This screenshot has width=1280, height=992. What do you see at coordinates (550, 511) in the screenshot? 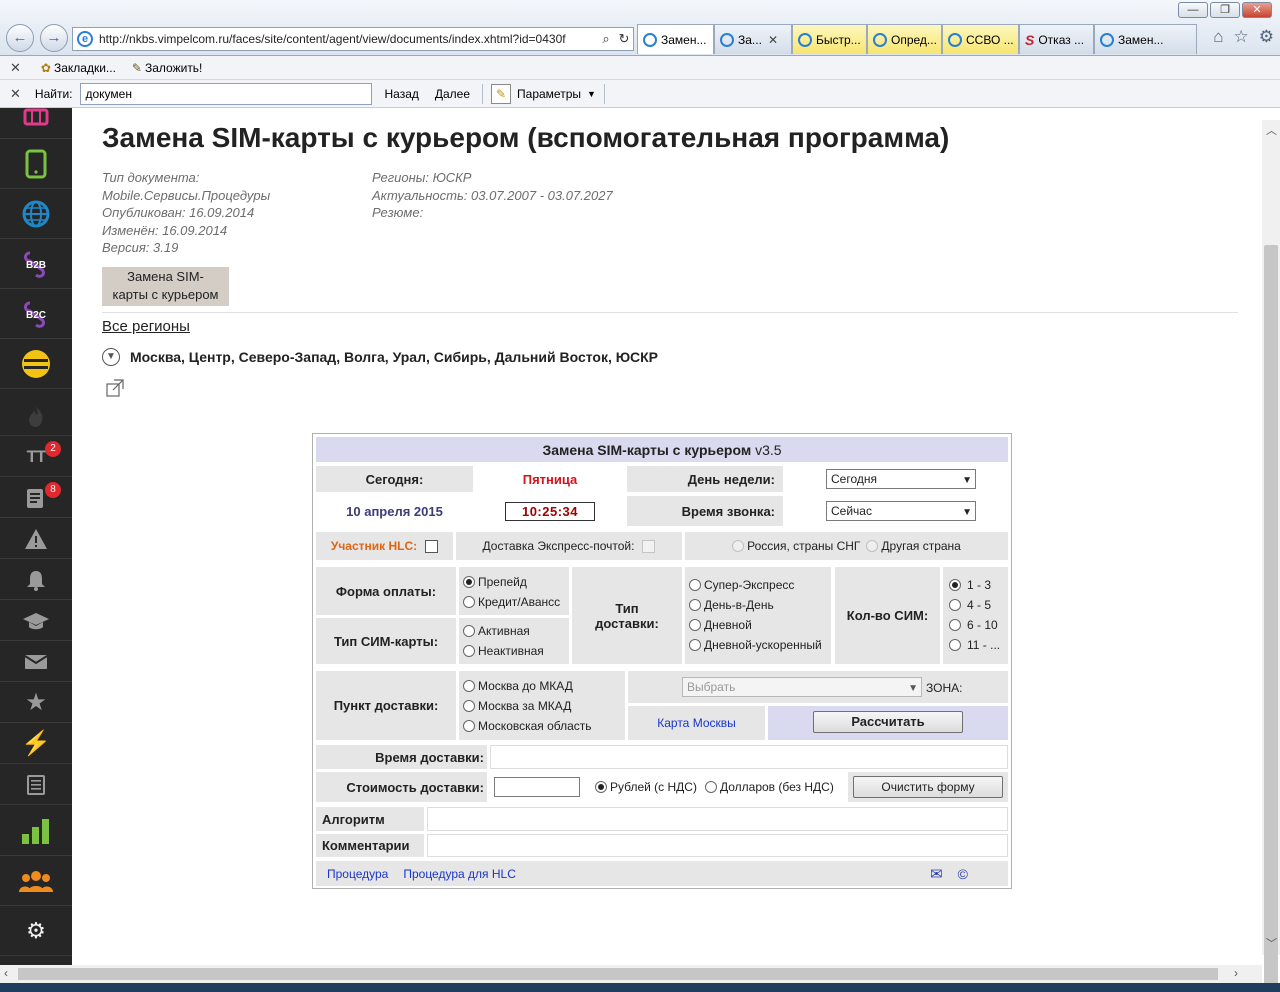
I see `time-cell: 10:25:34` at bounding box center [550, 511].